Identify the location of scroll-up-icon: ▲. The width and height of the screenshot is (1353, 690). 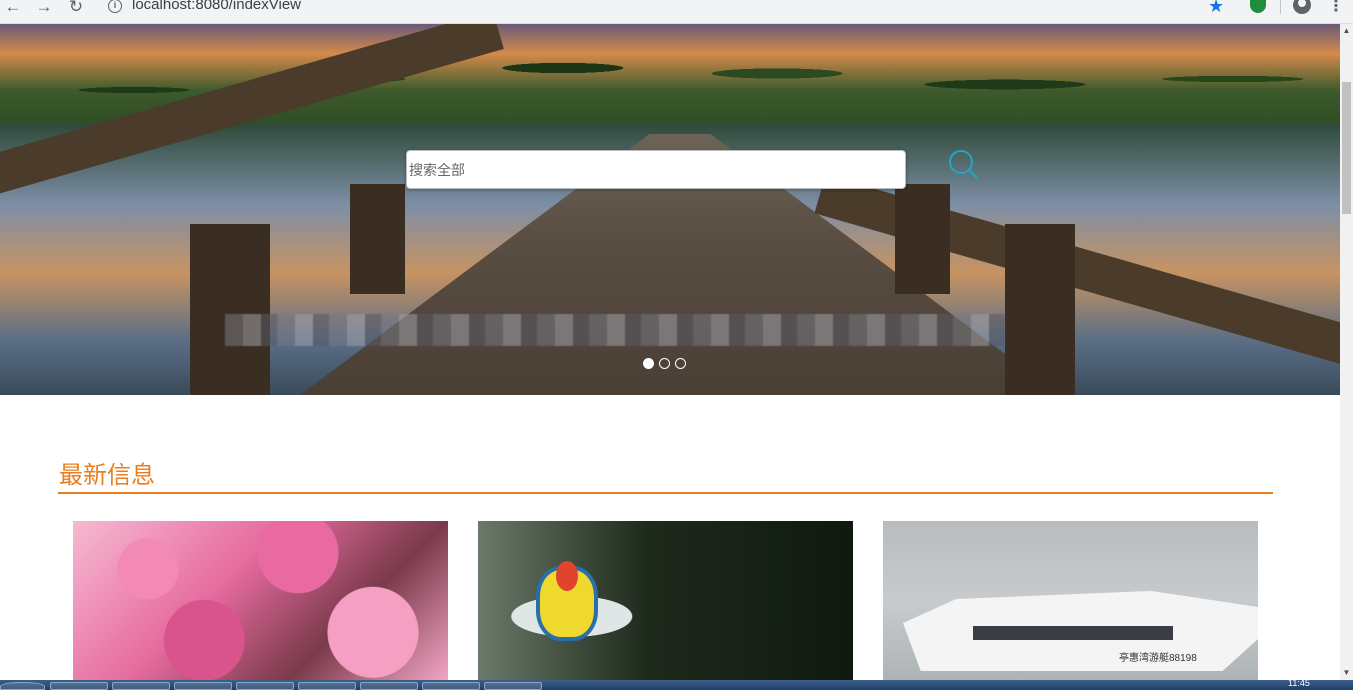
(1346, 31).